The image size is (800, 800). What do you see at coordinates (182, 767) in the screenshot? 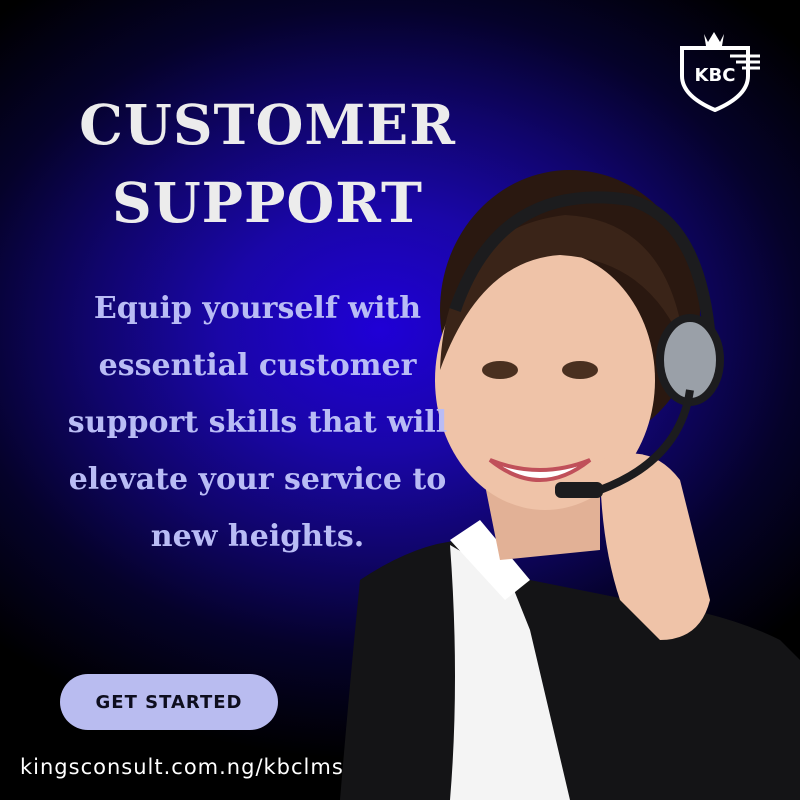
I see `website-url: kingsconsult.com.ng/kbclms` at bounding box center [182, 767].